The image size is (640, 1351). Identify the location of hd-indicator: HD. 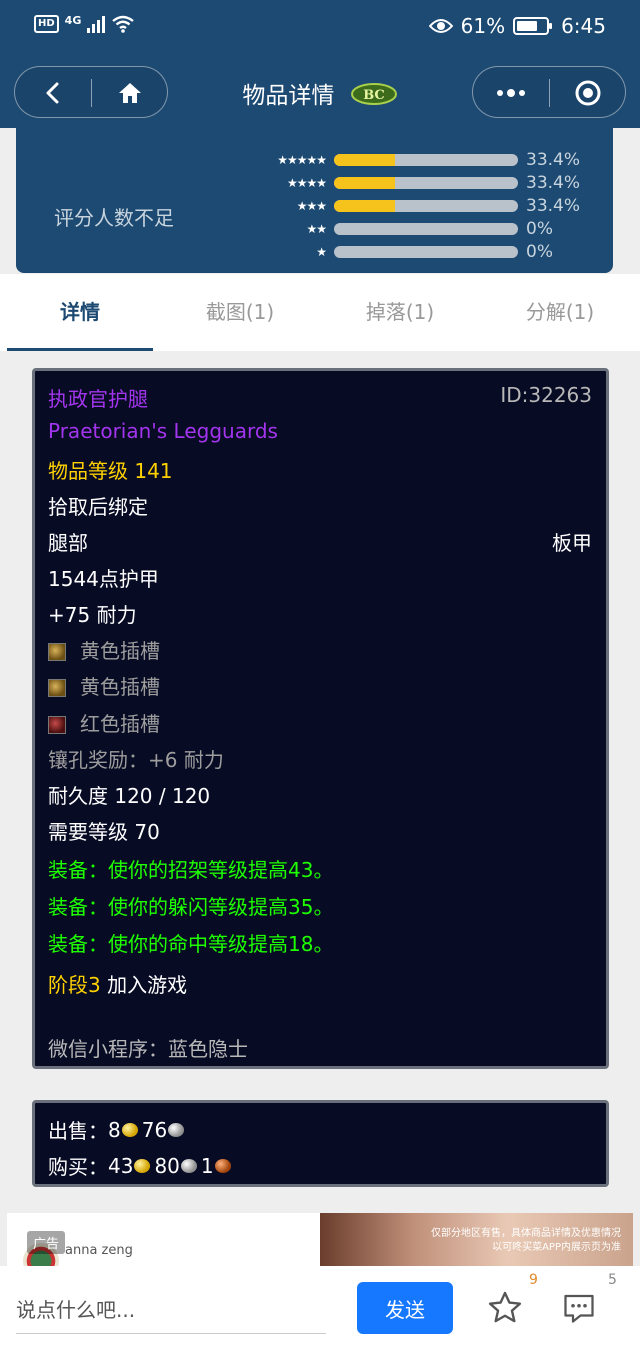
(46, 24).